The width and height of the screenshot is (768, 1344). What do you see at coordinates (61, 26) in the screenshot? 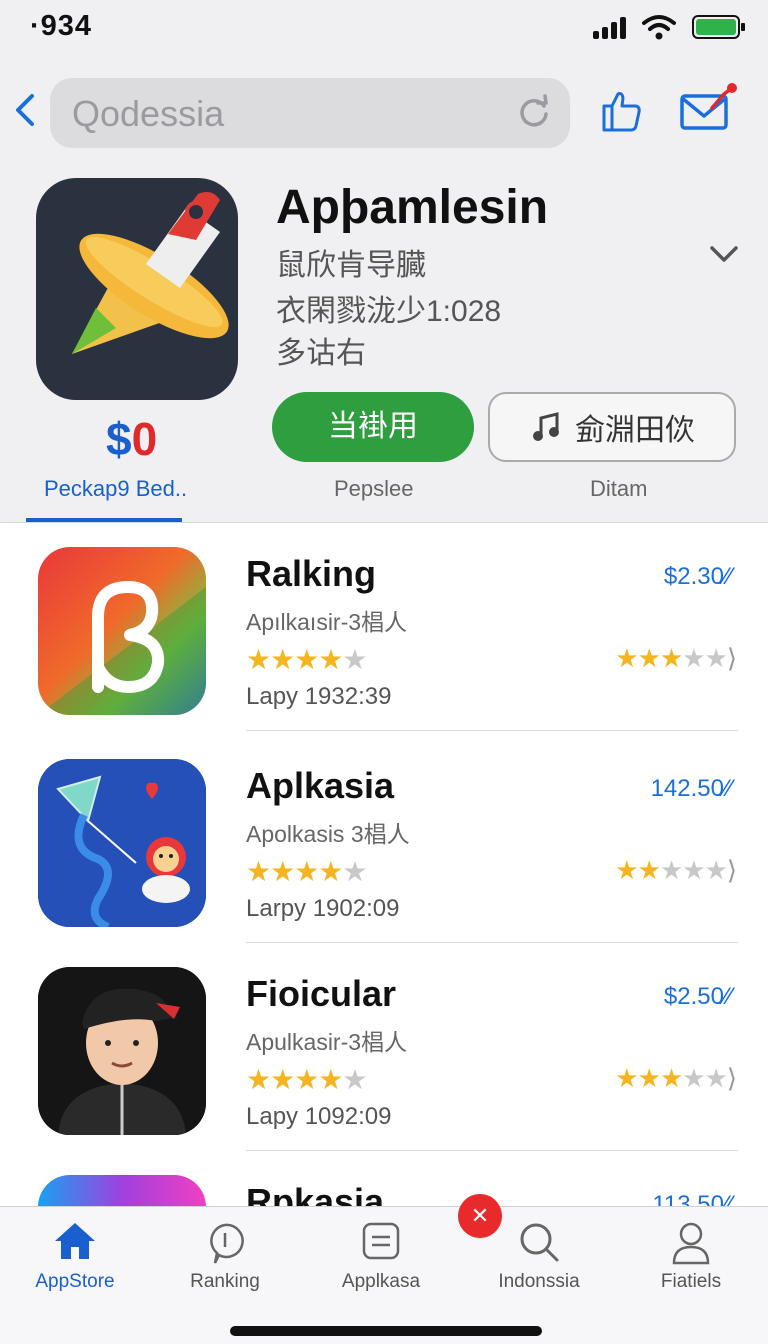
I see `status-time: ·934` at bounding box center [61, 26].